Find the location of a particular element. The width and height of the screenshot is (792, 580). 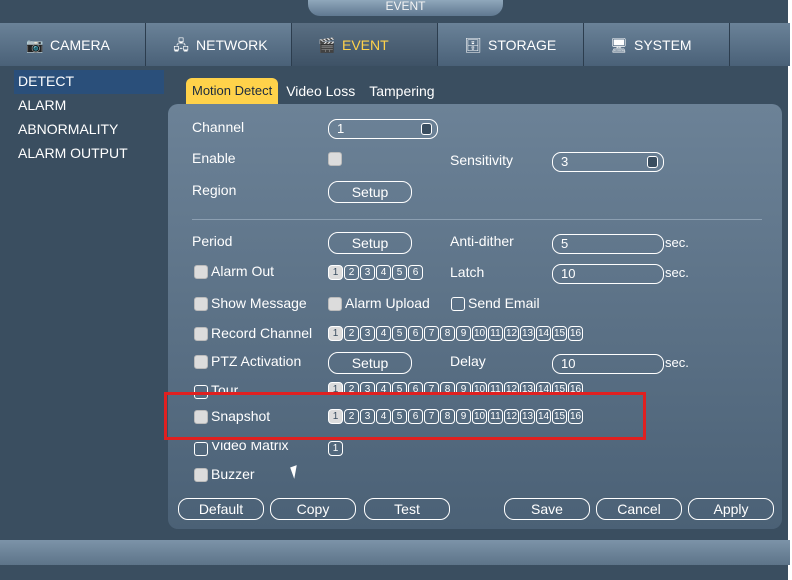

tab-label: CAMERA is located at coordinates (80, 44).